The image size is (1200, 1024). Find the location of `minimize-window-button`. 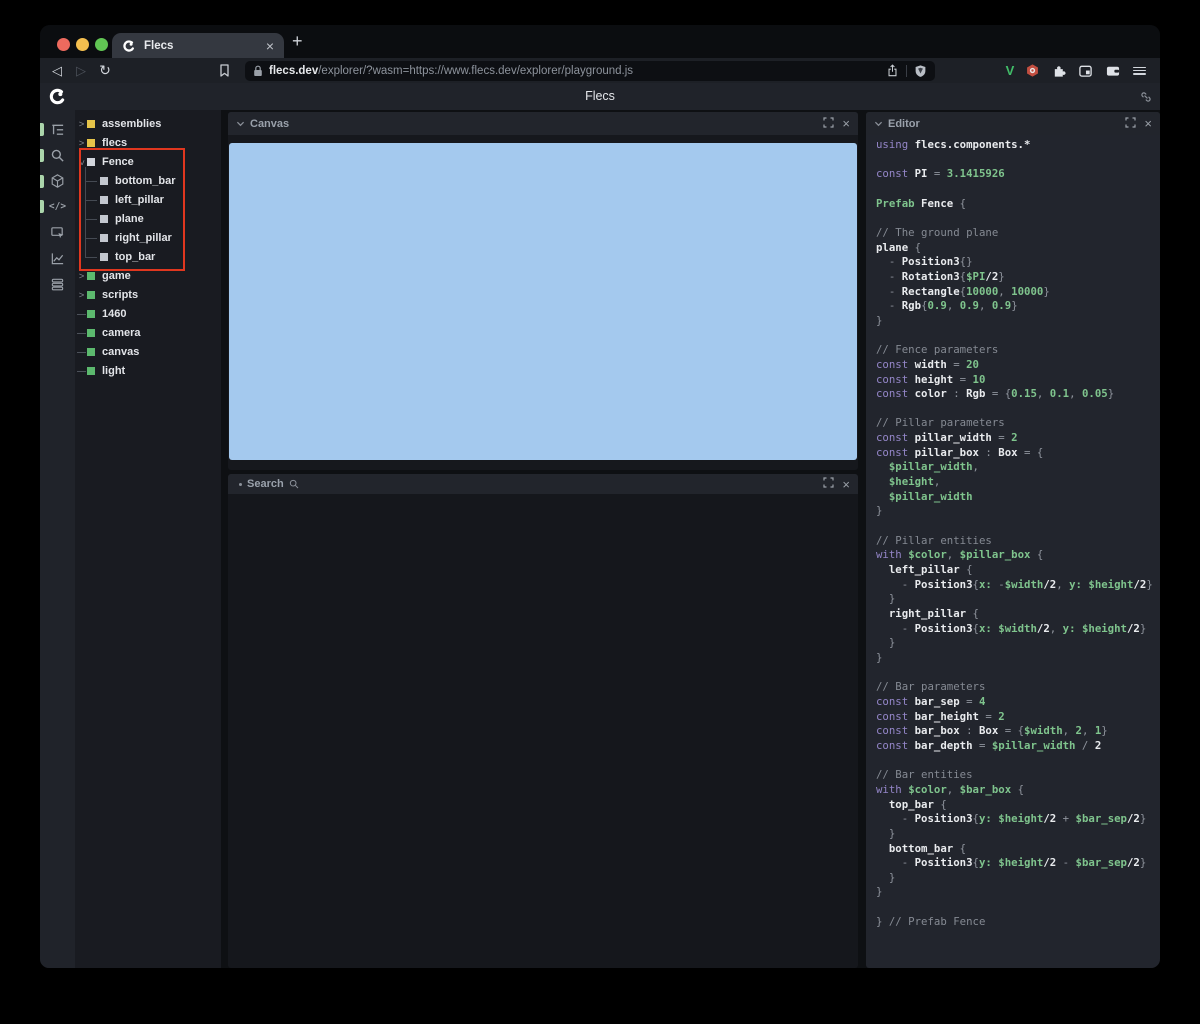

minimize-window-button is located at coordinates (82, 44).